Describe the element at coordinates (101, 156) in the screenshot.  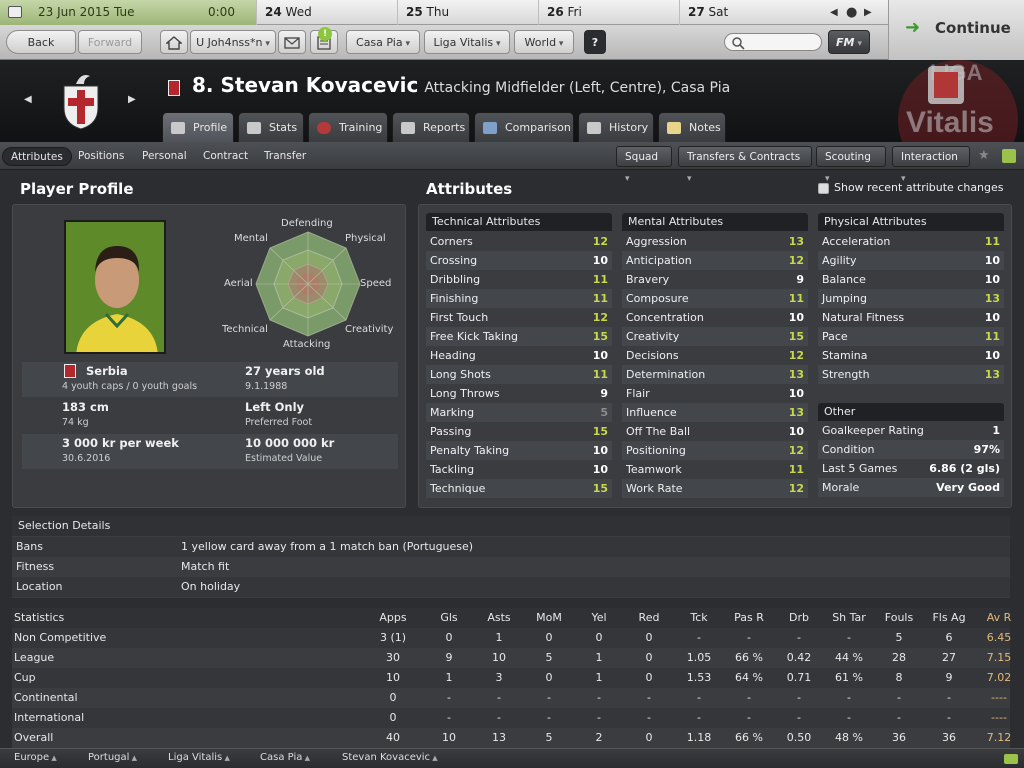
I see `subtab-positions: Positions` at that location.